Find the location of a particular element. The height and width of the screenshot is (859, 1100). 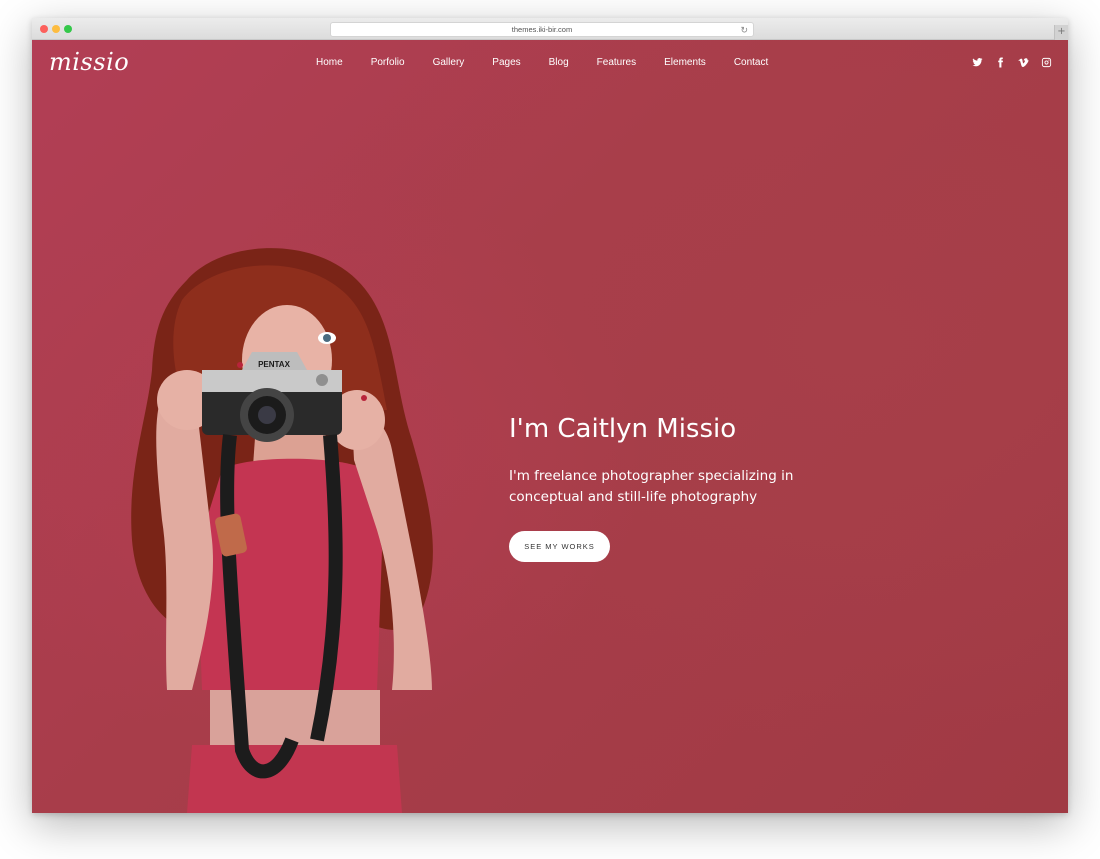

browser-toolbar: themes.iki-bir.com ↻ + is located at coordinates (550, 29).